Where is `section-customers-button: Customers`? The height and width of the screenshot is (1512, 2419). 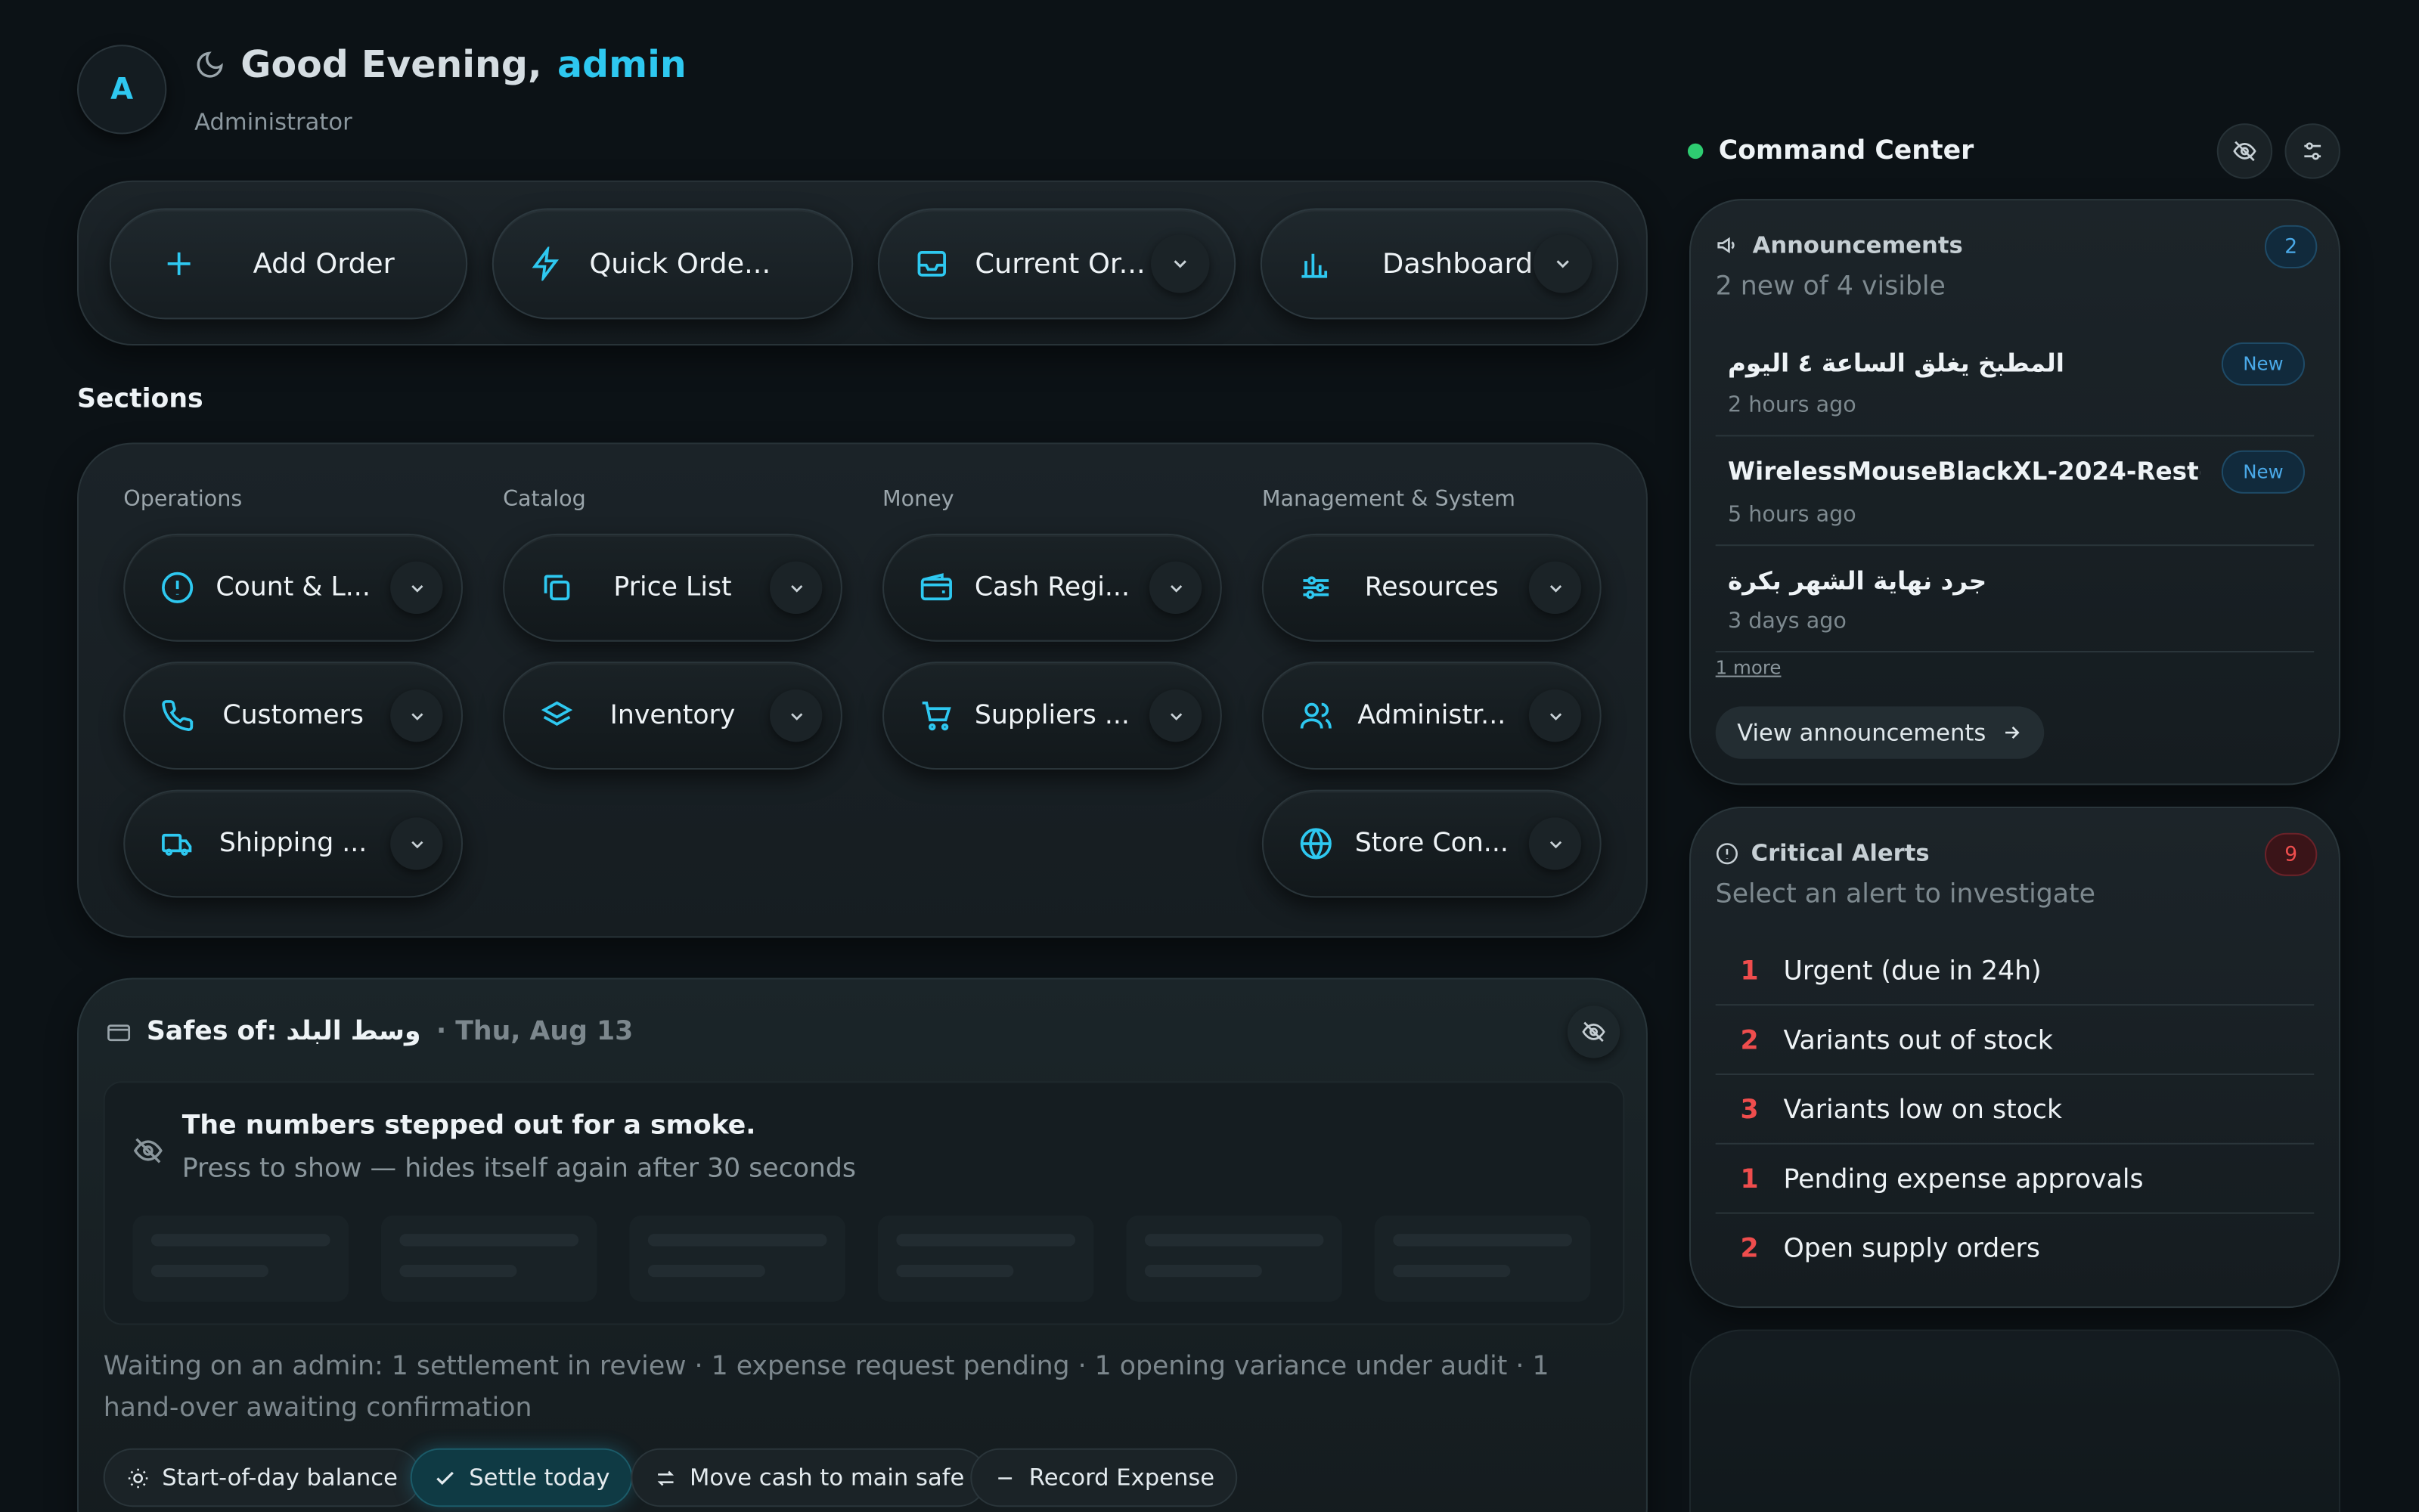 section-customers-button: Customers is located at coordinates (293, 716).